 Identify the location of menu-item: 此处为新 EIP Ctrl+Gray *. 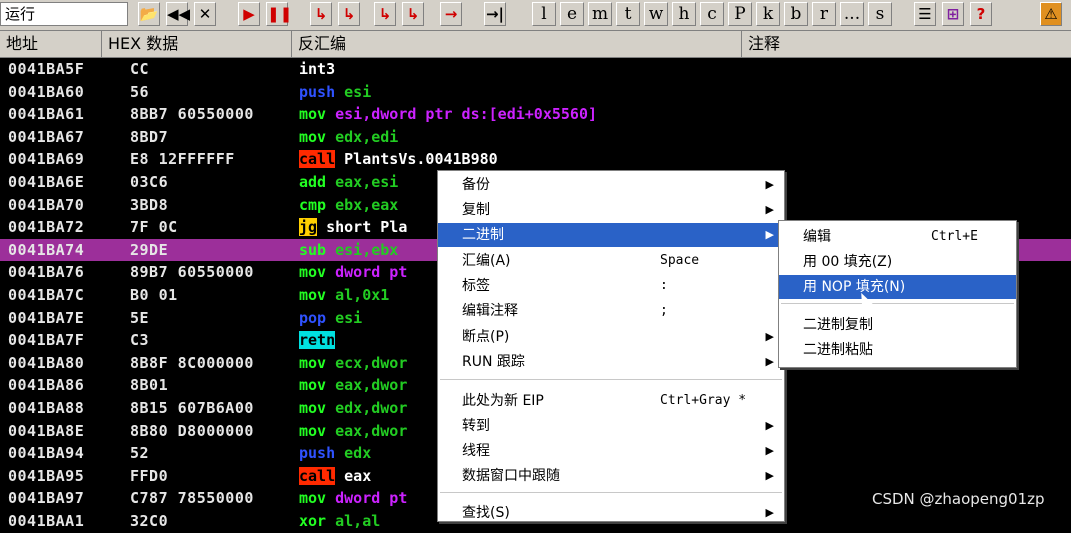
(611, 401).